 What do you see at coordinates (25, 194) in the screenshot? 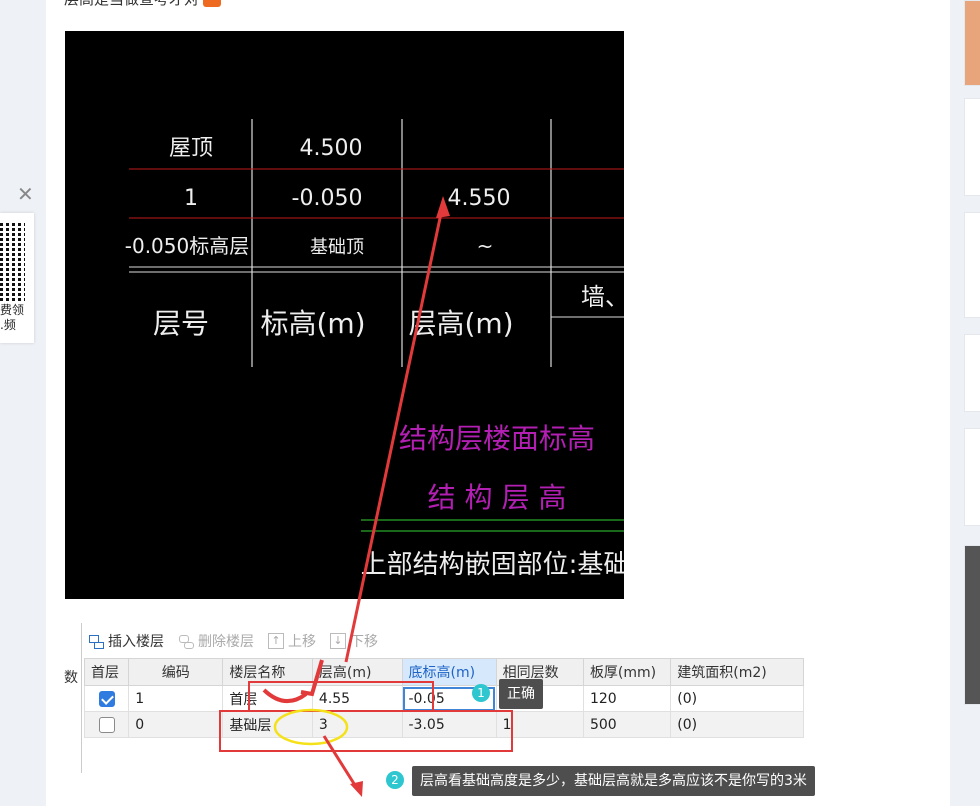
I see `close-icon: ✕` at bounding box center [25, 194].